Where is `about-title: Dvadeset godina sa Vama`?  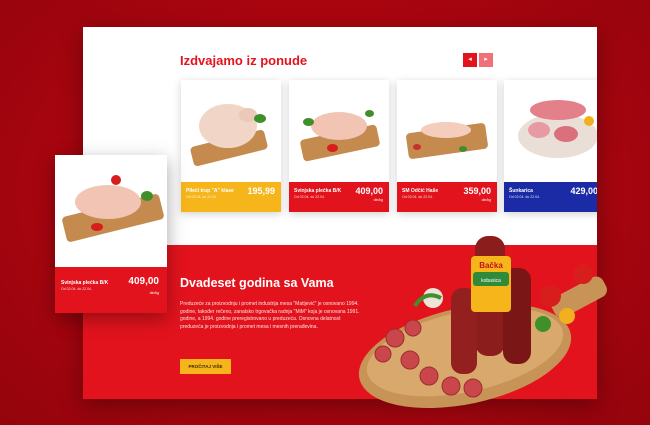 about-title: Dvadeset godina sa Vama is located at coordinates (257, 283).